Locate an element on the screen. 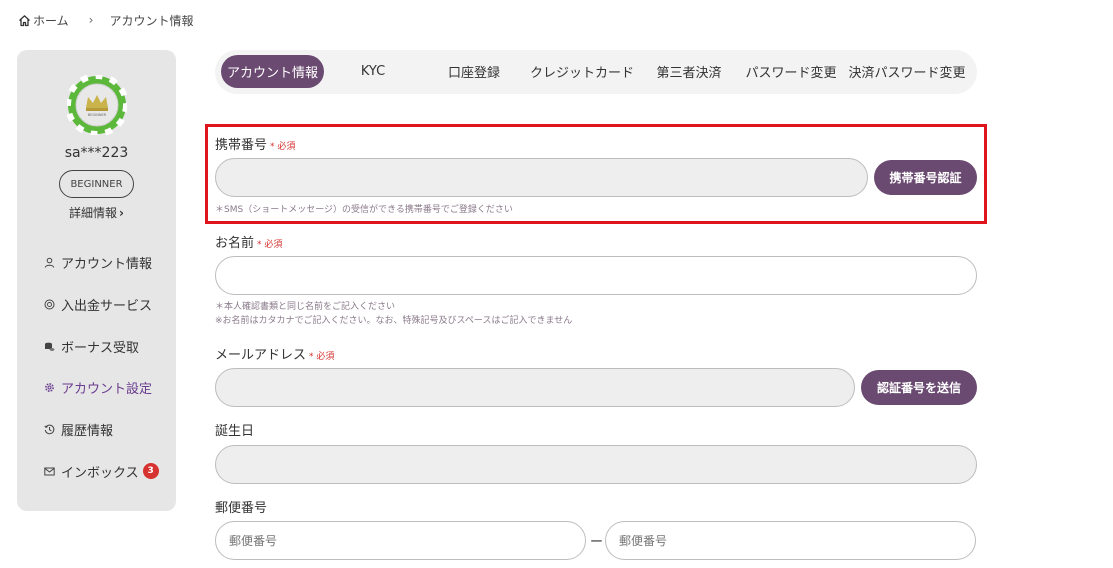 The width and height of the screenshot is (1113, 568). sidebar-item-label: インボックス is located at coordinates (100, 473).